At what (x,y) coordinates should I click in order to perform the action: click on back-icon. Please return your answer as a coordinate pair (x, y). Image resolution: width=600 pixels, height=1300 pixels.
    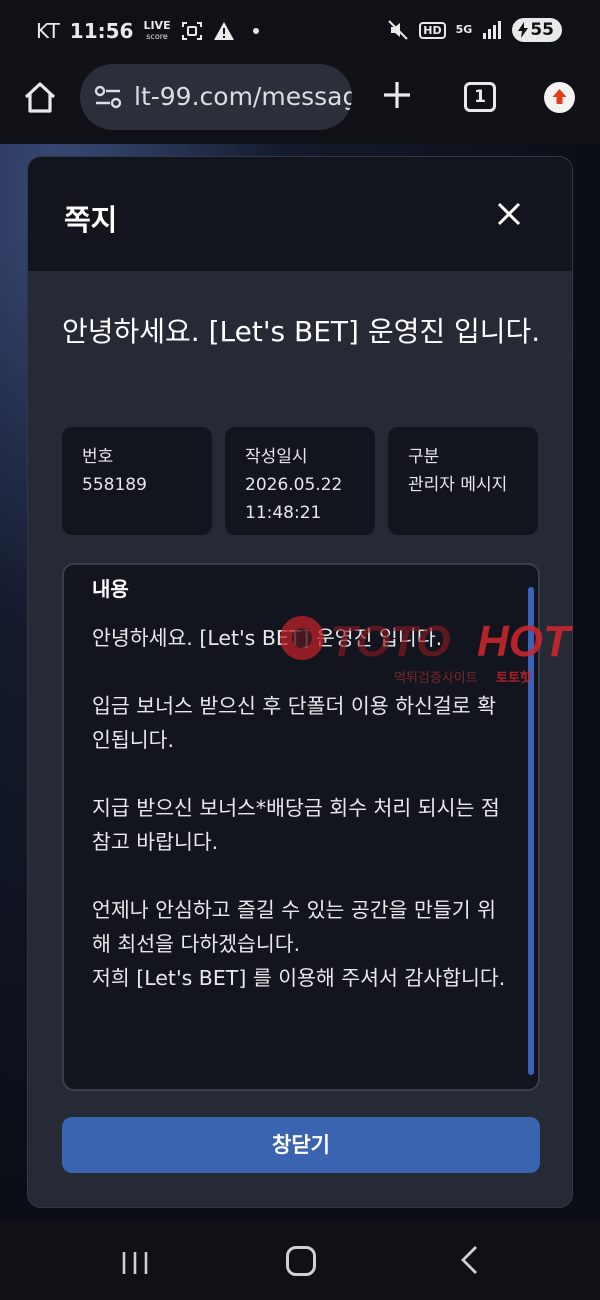
    Looking at the image, I should click on (470, 1260).